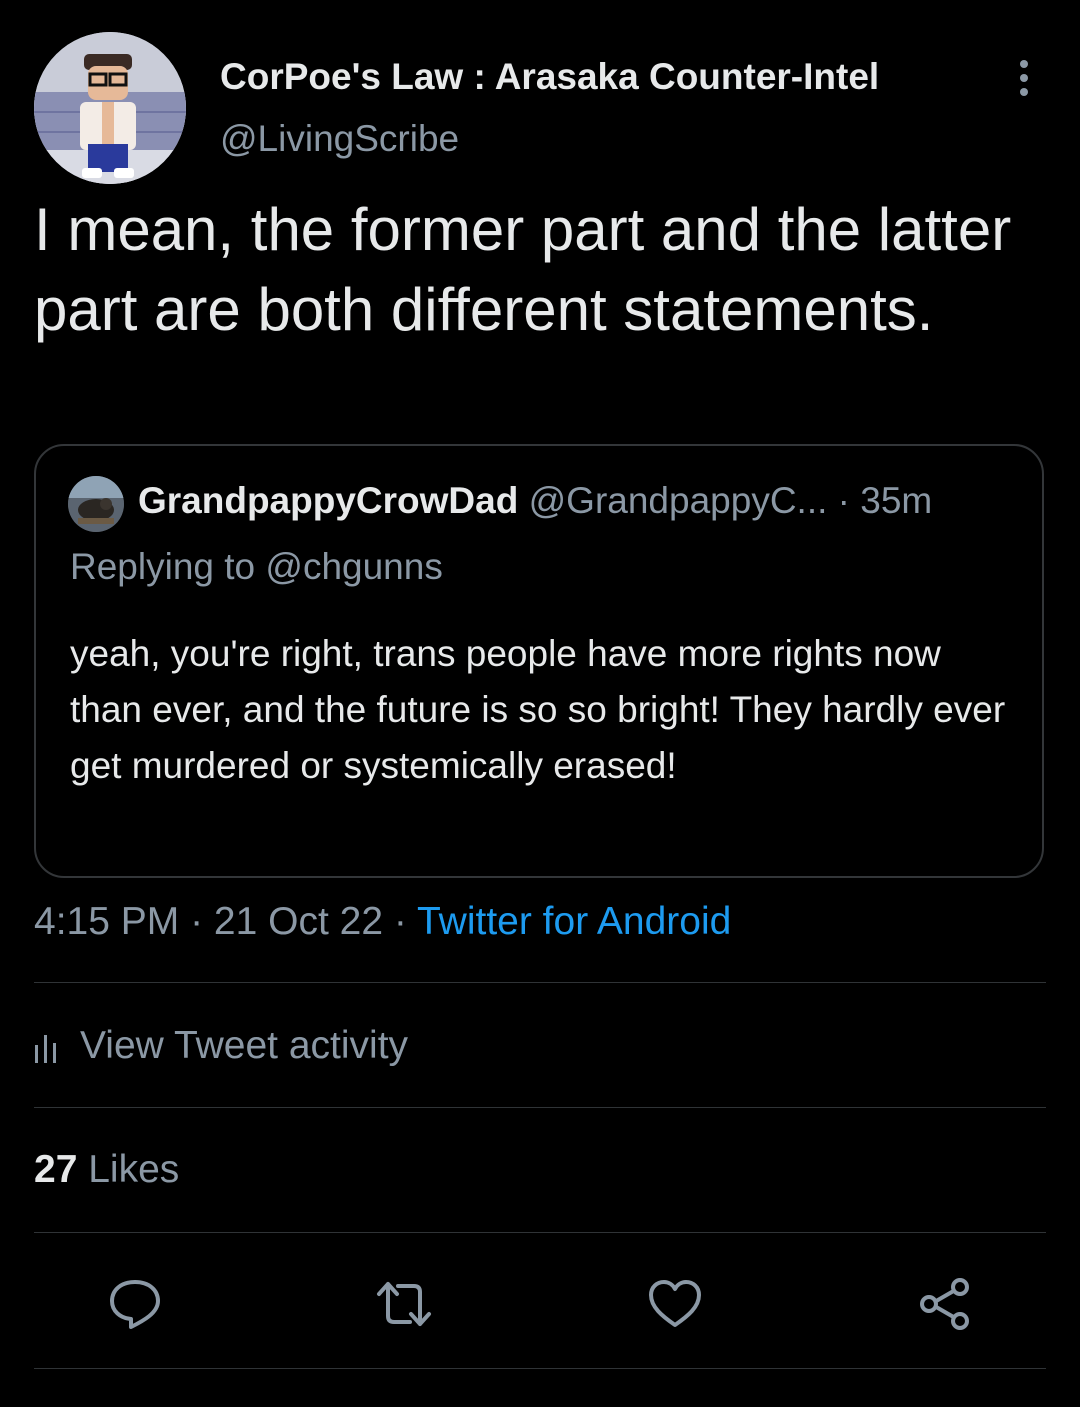 The image size is (1080, 1407). I want to click on tweet-date: 21 Oct 22, so click(298, 921).